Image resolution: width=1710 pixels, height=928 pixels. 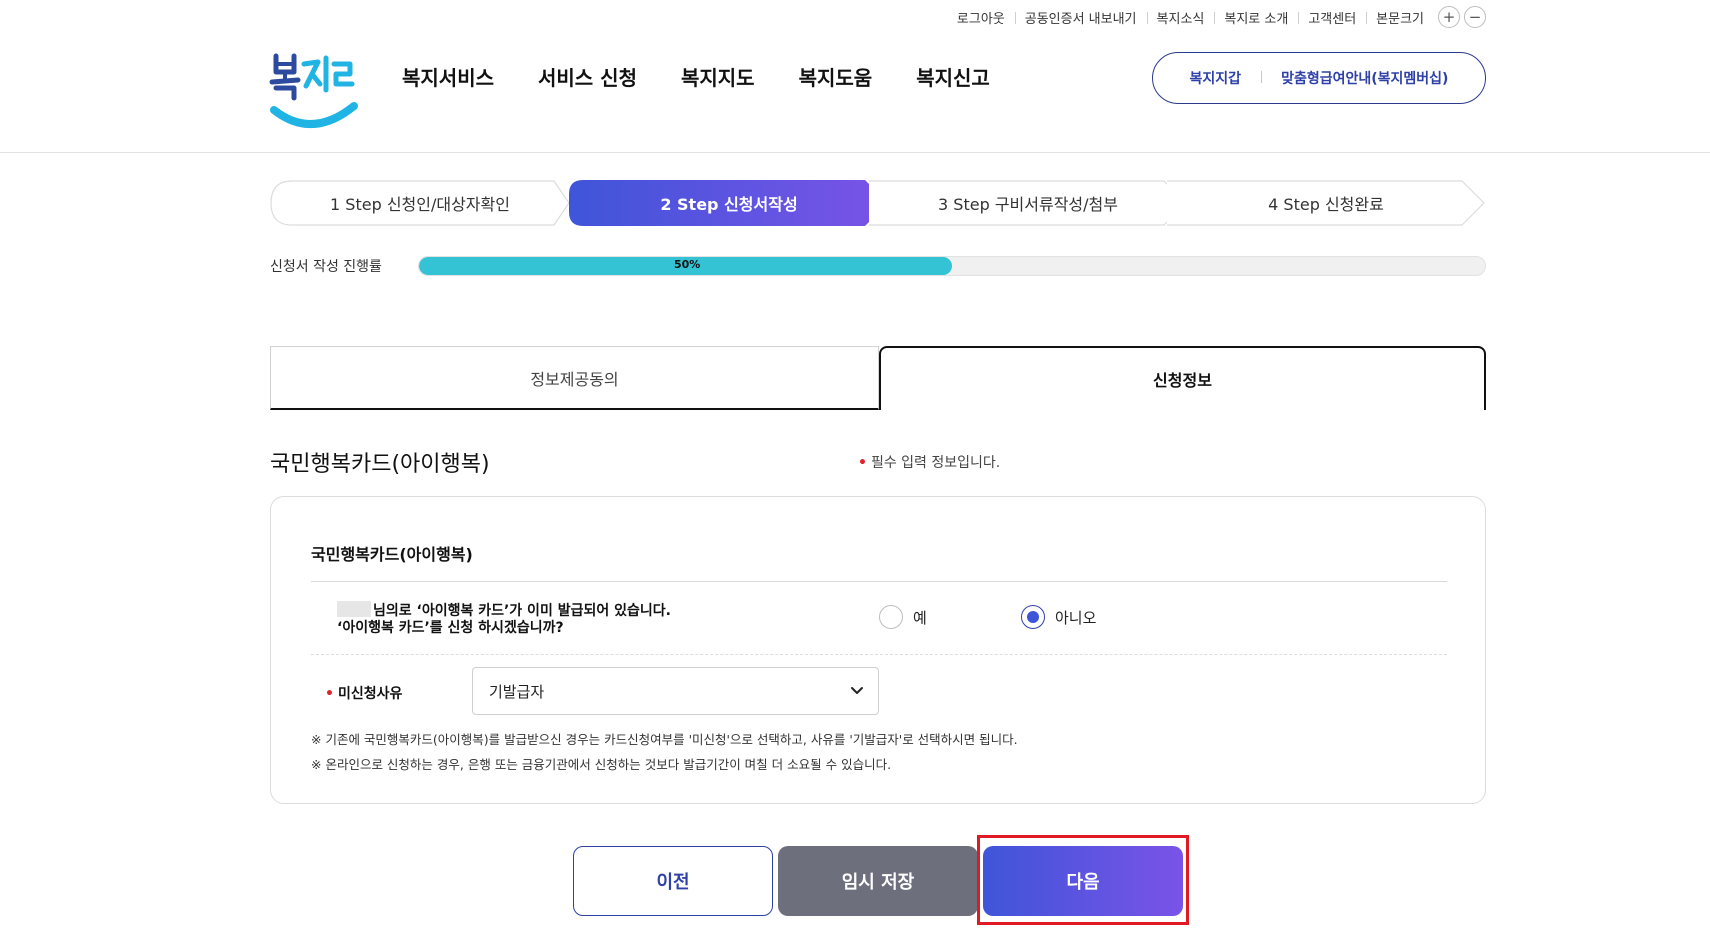 What do you see at coordinates (687, 264) in the screenshot?
I see `progress-value: 50%` at bounding box center [687, 264].